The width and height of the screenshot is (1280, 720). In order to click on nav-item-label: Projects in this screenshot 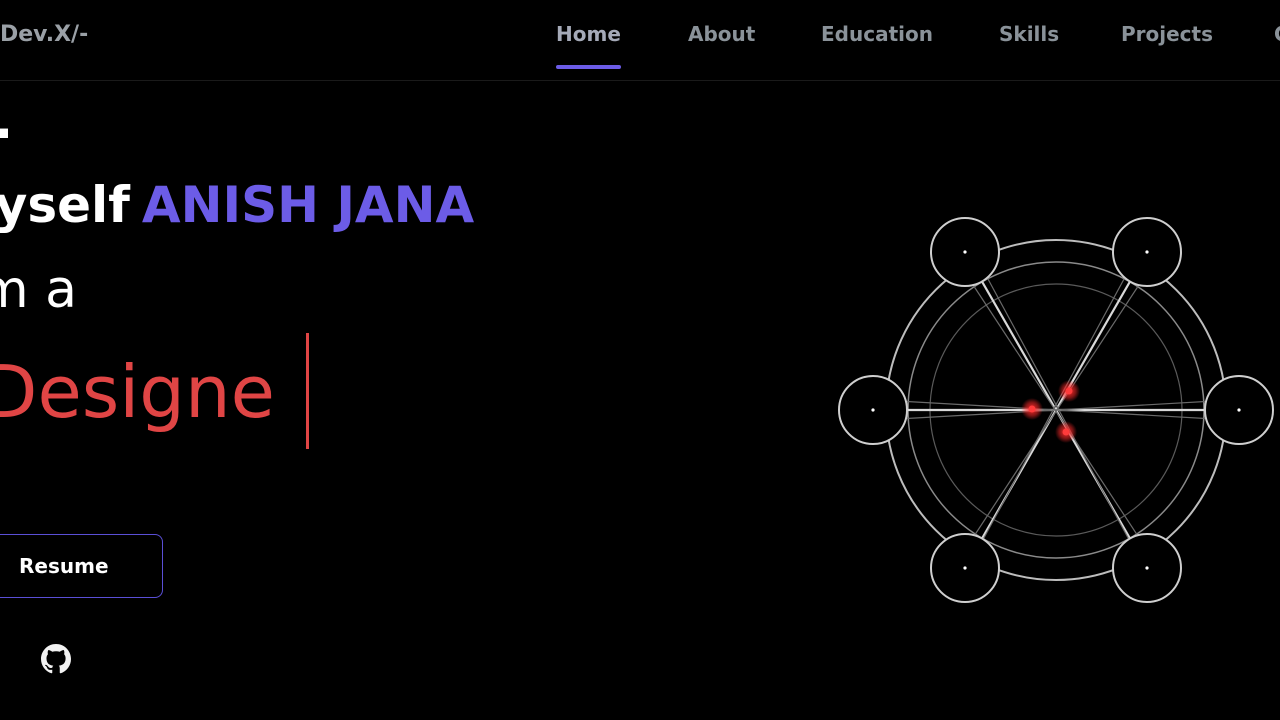, I will do `click(1167, 34)`.